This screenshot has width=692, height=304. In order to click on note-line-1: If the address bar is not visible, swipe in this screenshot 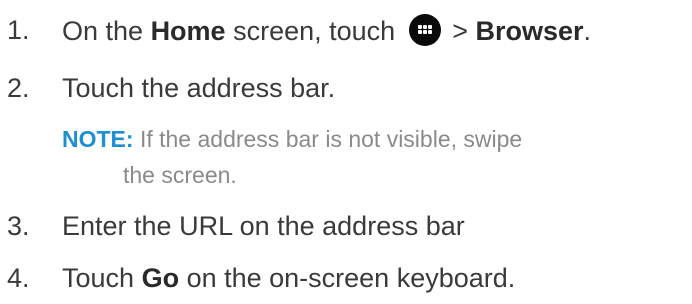, I will do `click(328, 139)`.